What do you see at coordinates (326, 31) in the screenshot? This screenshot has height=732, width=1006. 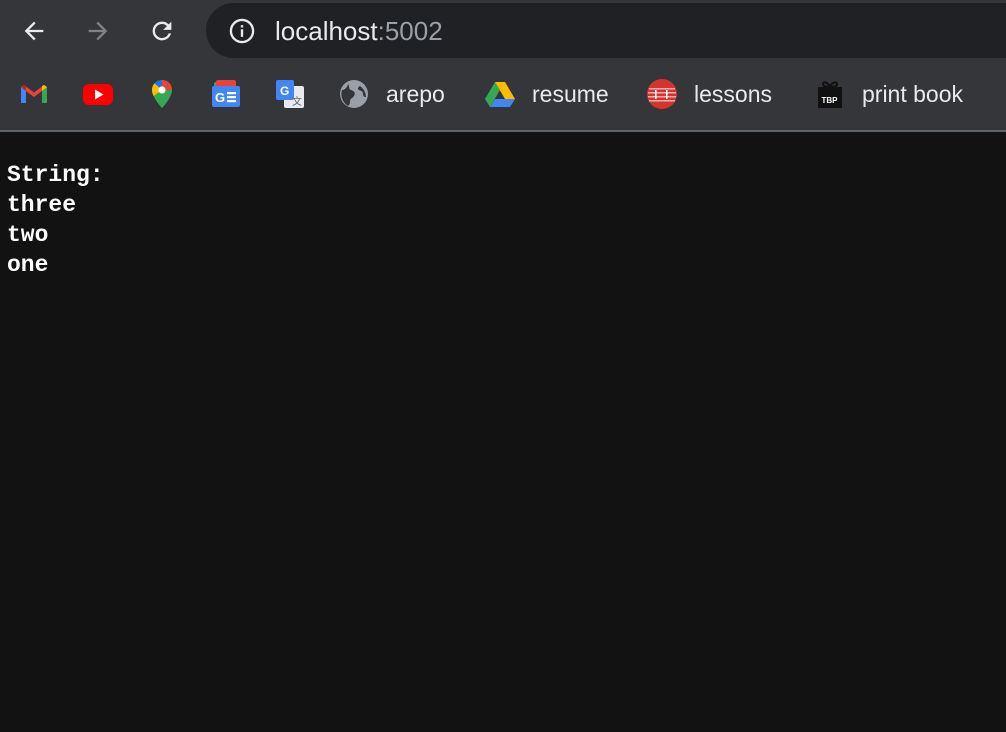 I see `url-host: localhost` at bounding box center [326, 31].